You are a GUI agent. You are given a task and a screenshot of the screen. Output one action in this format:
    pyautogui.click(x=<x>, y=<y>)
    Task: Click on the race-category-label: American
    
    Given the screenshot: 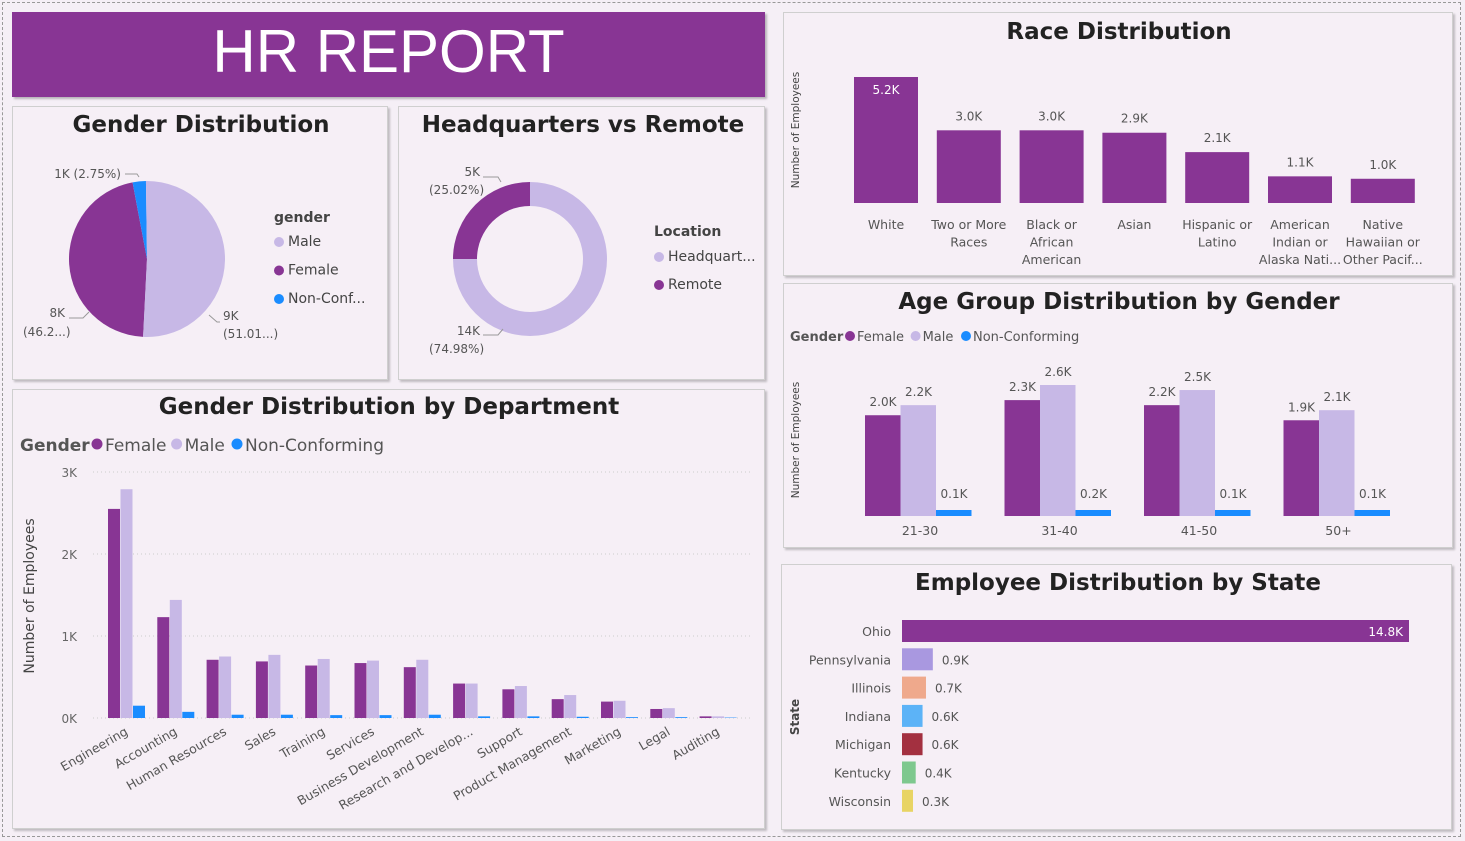 What is the action you would take?
    pyautogui.click(x=1300, y=224)
    